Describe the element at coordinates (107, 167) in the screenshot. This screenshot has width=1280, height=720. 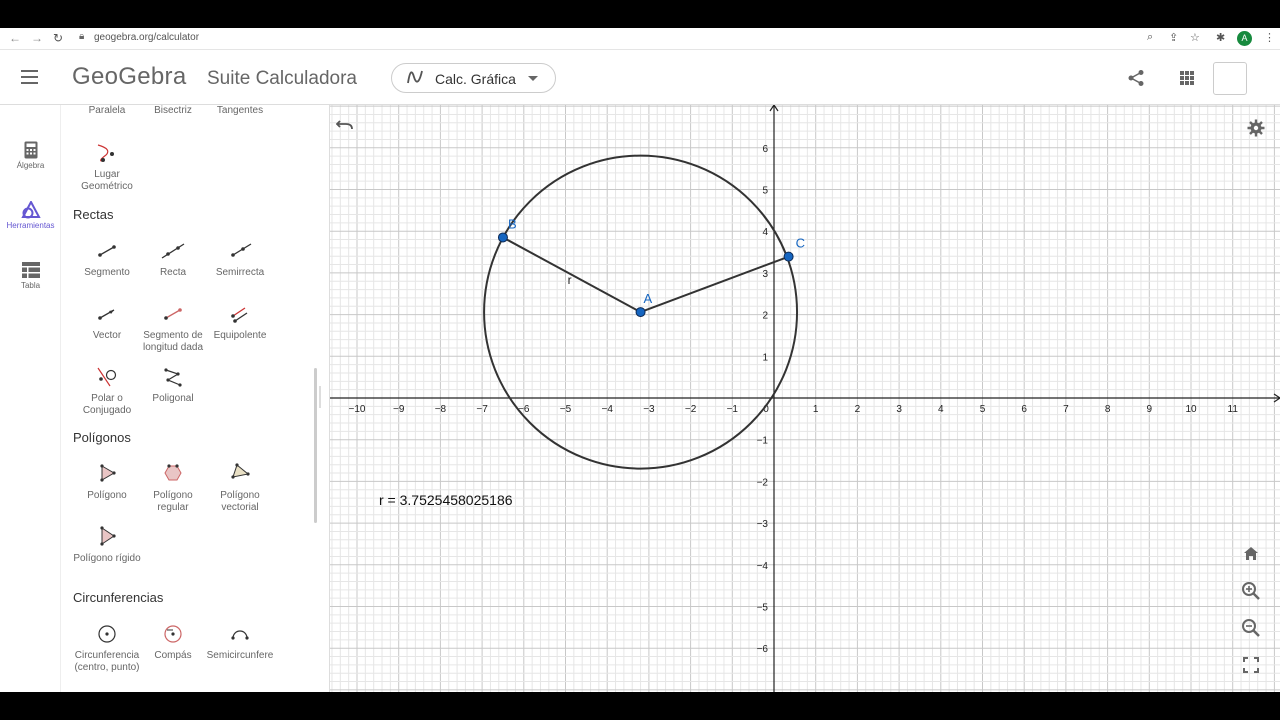
I see `tool-lugar-geometrico: Lugar Geométrico` at that location.